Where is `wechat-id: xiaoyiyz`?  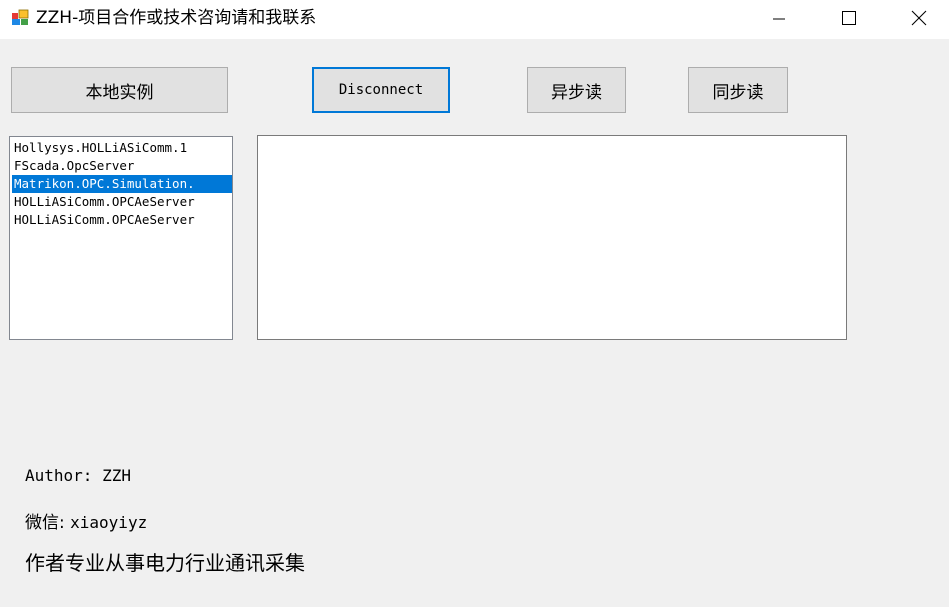
wechat-id: xiaoyiyz is located at coordinates (109, 522).